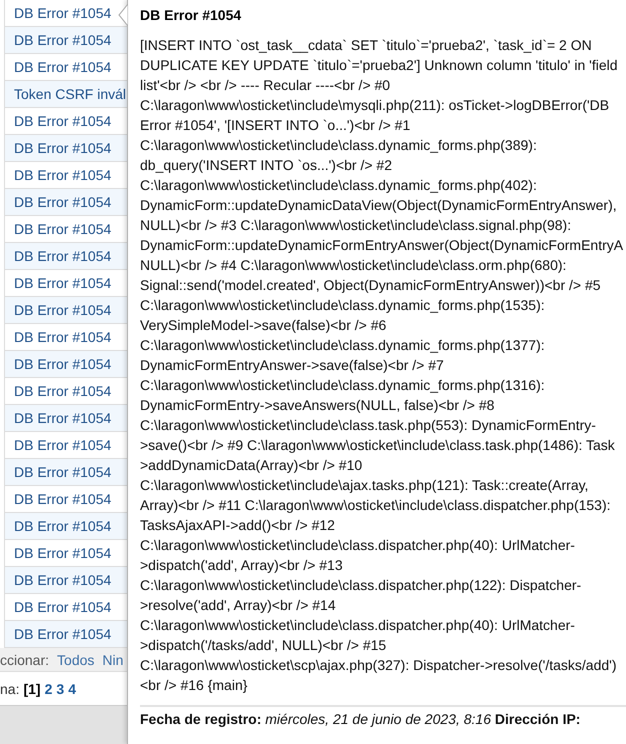  Describe the element at coordinates (113, 660) in the screenshot. I see `select-link: Nin` at that location.